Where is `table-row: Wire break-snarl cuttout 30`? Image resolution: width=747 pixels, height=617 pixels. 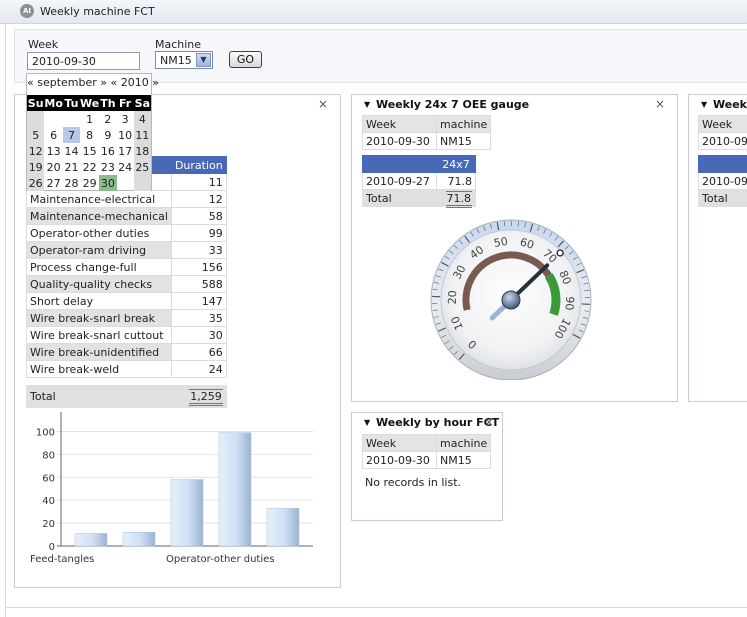
table-row: Wire break-snarl cuttout 30 is located at coordinates (126, 335).